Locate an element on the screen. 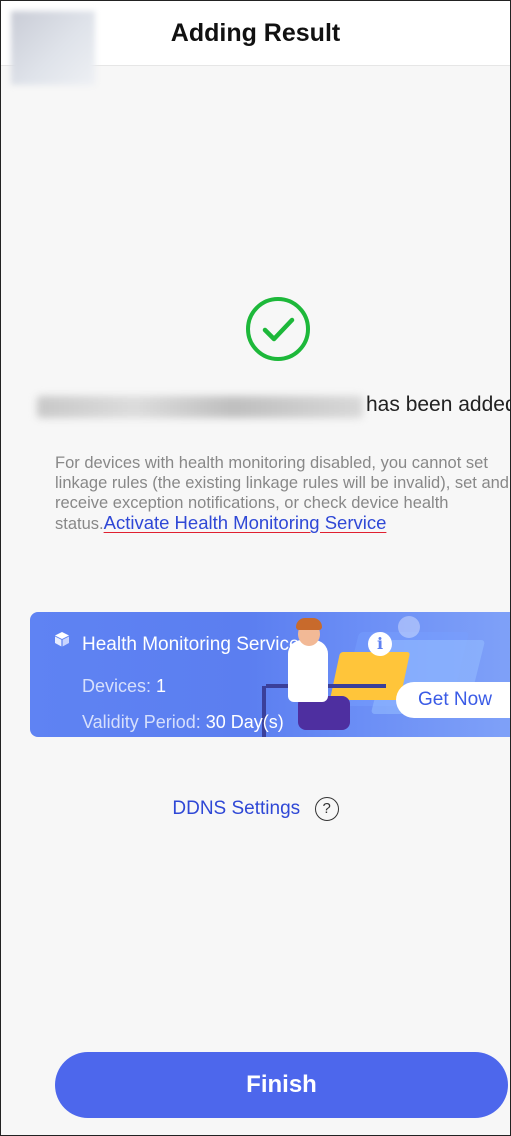 The image size is (511, 1136). devices-count: Devices: 1 is located at coordinates (124, 686).